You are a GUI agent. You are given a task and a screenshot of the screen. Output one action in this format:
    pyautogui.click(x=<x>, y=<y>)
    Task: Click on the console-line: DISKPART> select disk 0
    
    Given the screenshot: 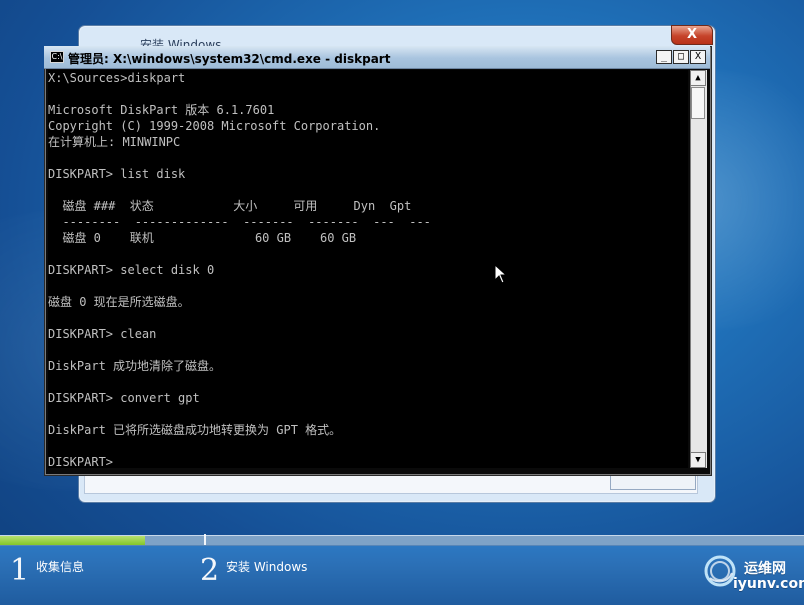 What is the action you would take?
    pyautogui.click(x=131, y=270)
    